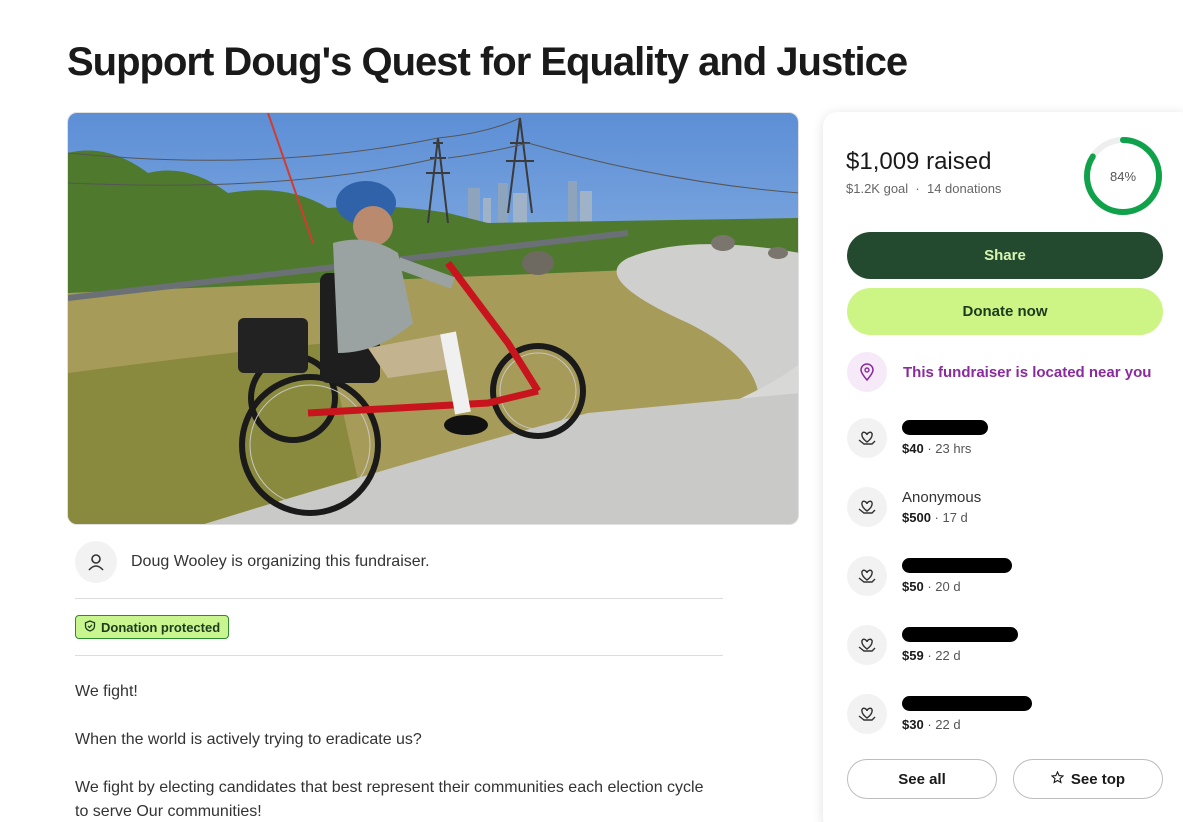  I want to click on donation-item: $30 · 22 d, so click(939, 714).